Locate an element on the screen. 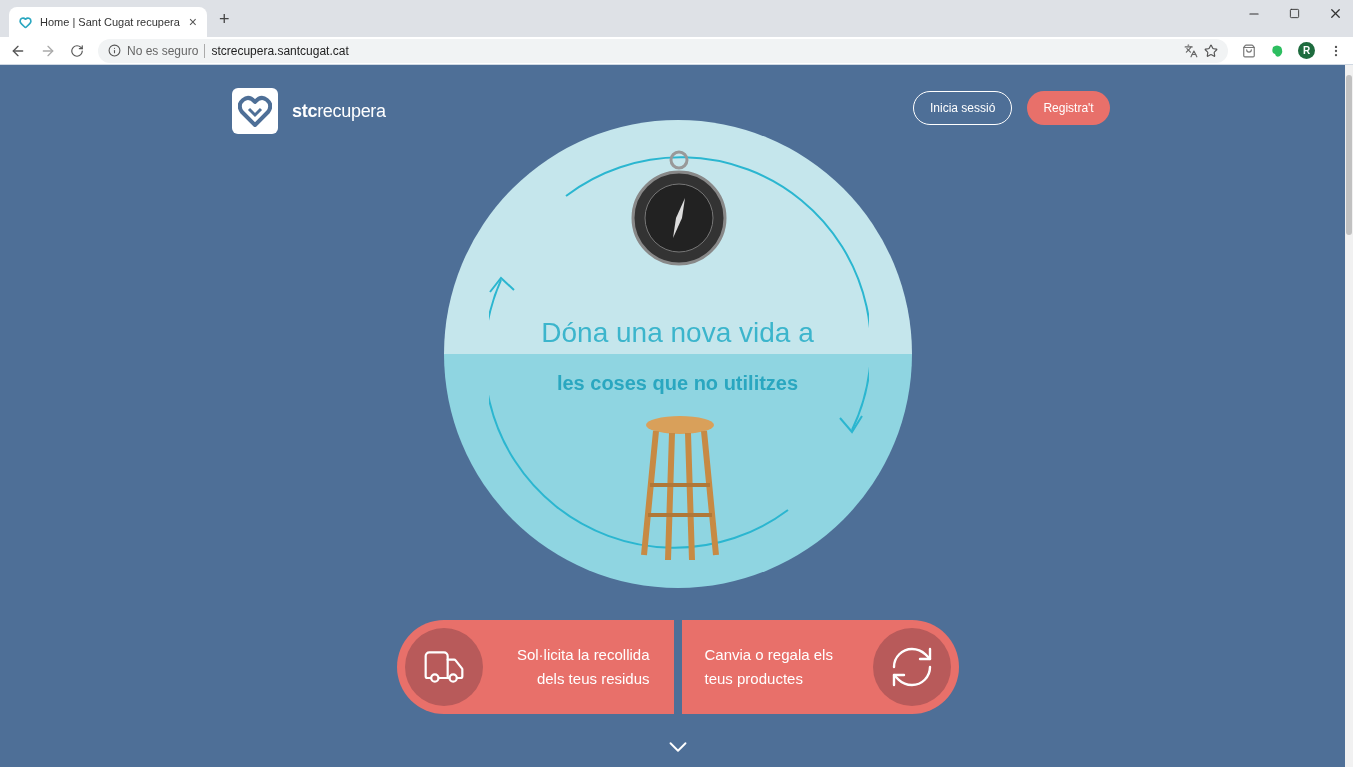 The height and width of the screenshot is (767, 1353). url-text: stcrecupera.santcugat.cat is located at coordinates (280, 51).